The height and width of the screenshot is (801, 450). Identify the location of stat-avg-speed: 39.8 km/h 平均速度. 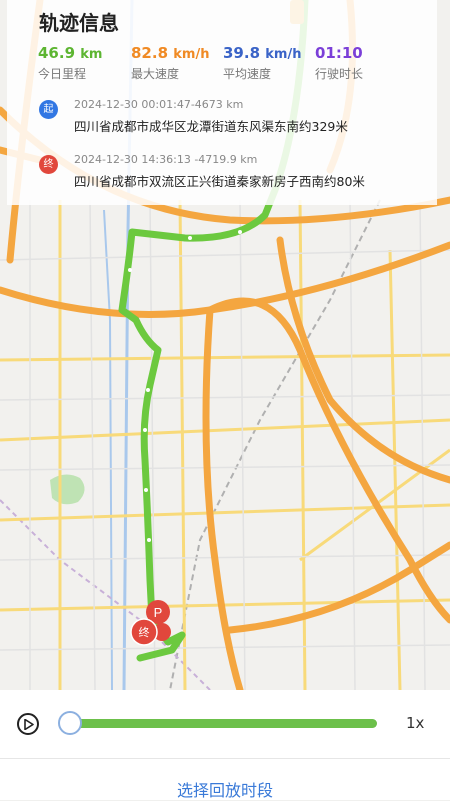
(262, 63).